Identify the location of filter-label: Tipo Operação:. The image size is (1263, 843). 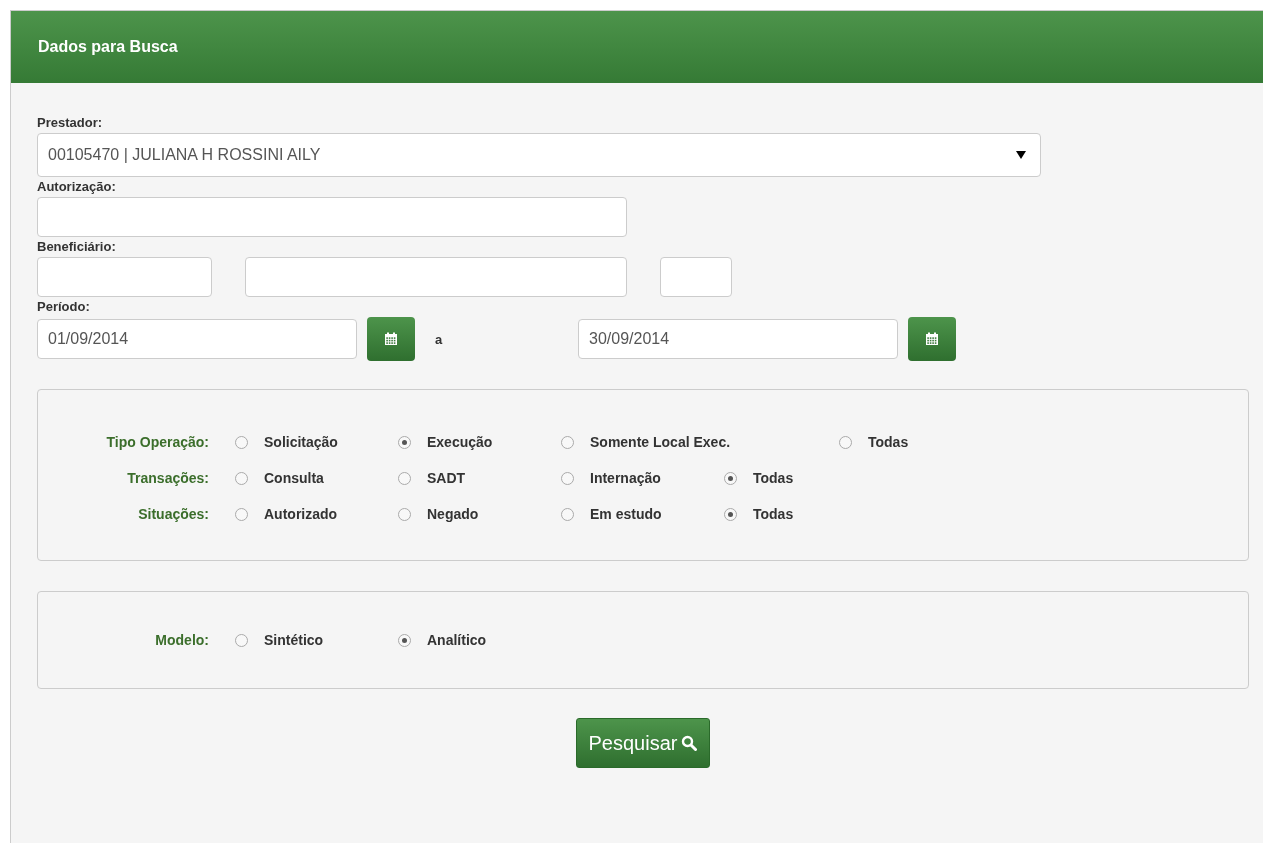
(157, 442).